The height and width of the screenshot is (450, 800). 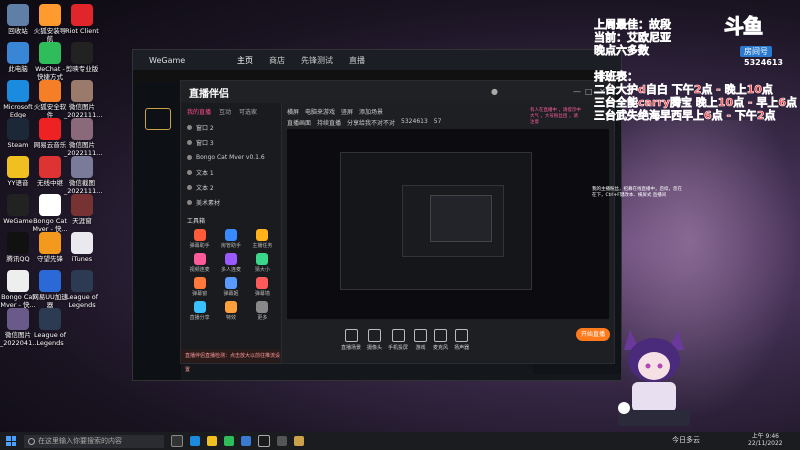 I want to click on scene-toolbar-item: 电脑来游戏, so click(x=320, y=111).